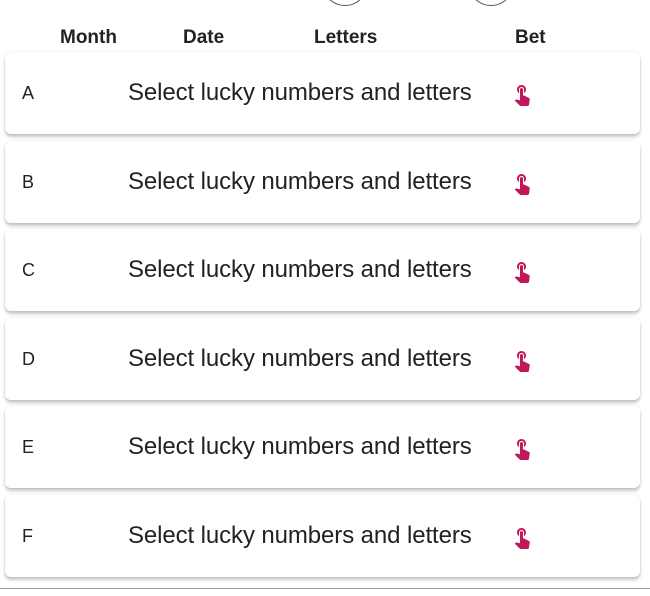  Describe the element at coordinates (325, 588) in the screenshot. I see `bottom-divider` at that location.